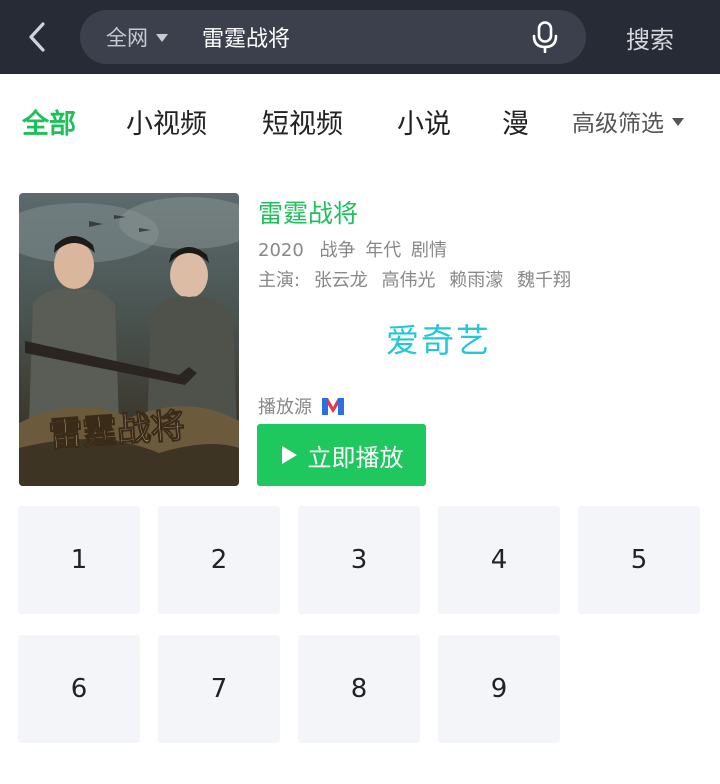 The image size is (720, 784). Describe the element at coordinates (166, 121) in the screenshot. I see `tab-mini-video: 小视频` at that location.